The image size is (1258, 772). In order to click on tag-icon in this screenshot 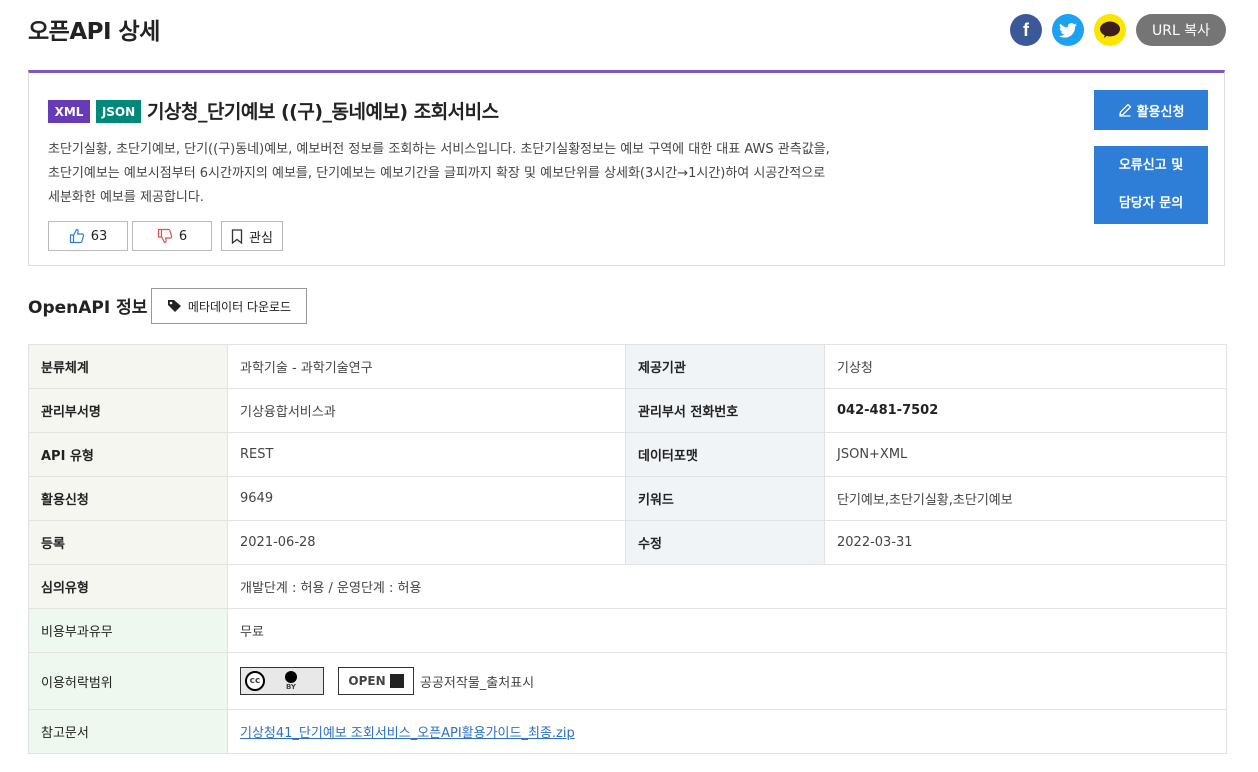, I will do `click(174, 306)`.